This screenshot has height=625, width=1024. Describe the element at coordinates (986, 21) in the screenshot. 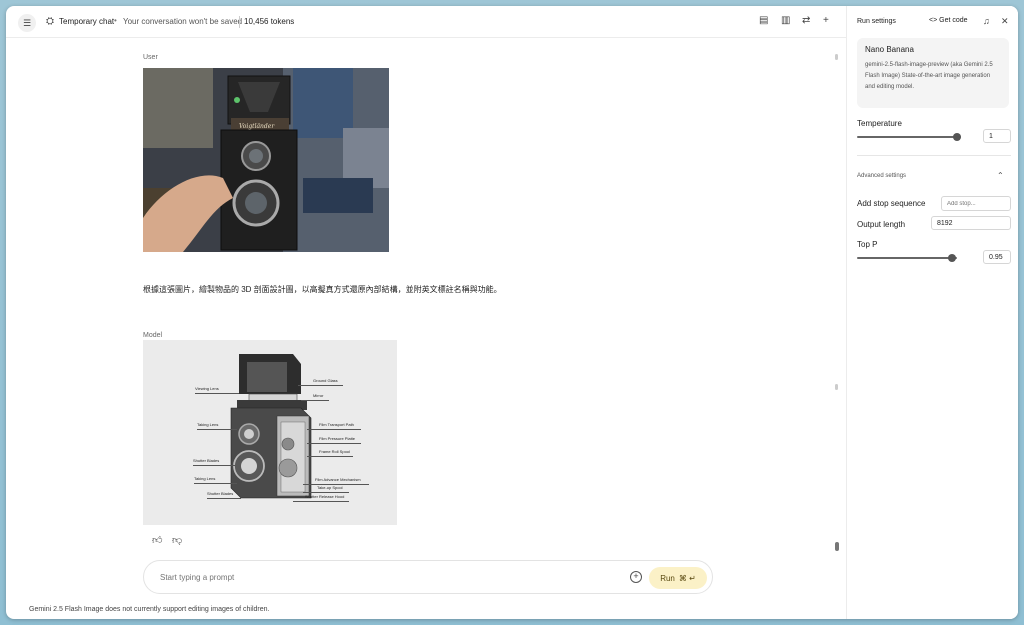

I see `headphones-icon: ♫` at that location.